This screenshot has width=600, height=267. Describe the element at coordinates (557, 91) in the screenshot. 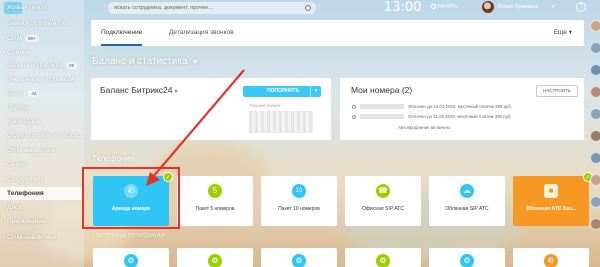

I see `configure-button: НАСТРОИТЬ` at that location.